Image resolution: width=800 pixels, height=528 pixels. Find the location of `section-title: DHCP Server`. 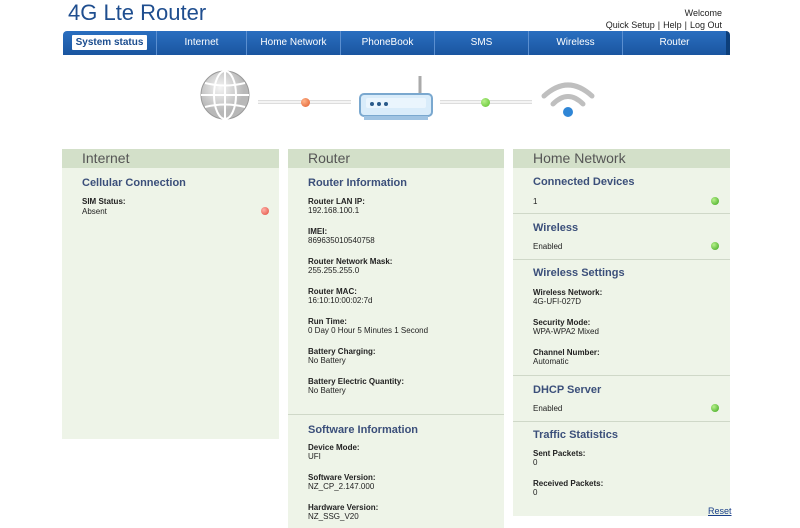

section-title: DHCP Server is located at coordinates (567, 390).